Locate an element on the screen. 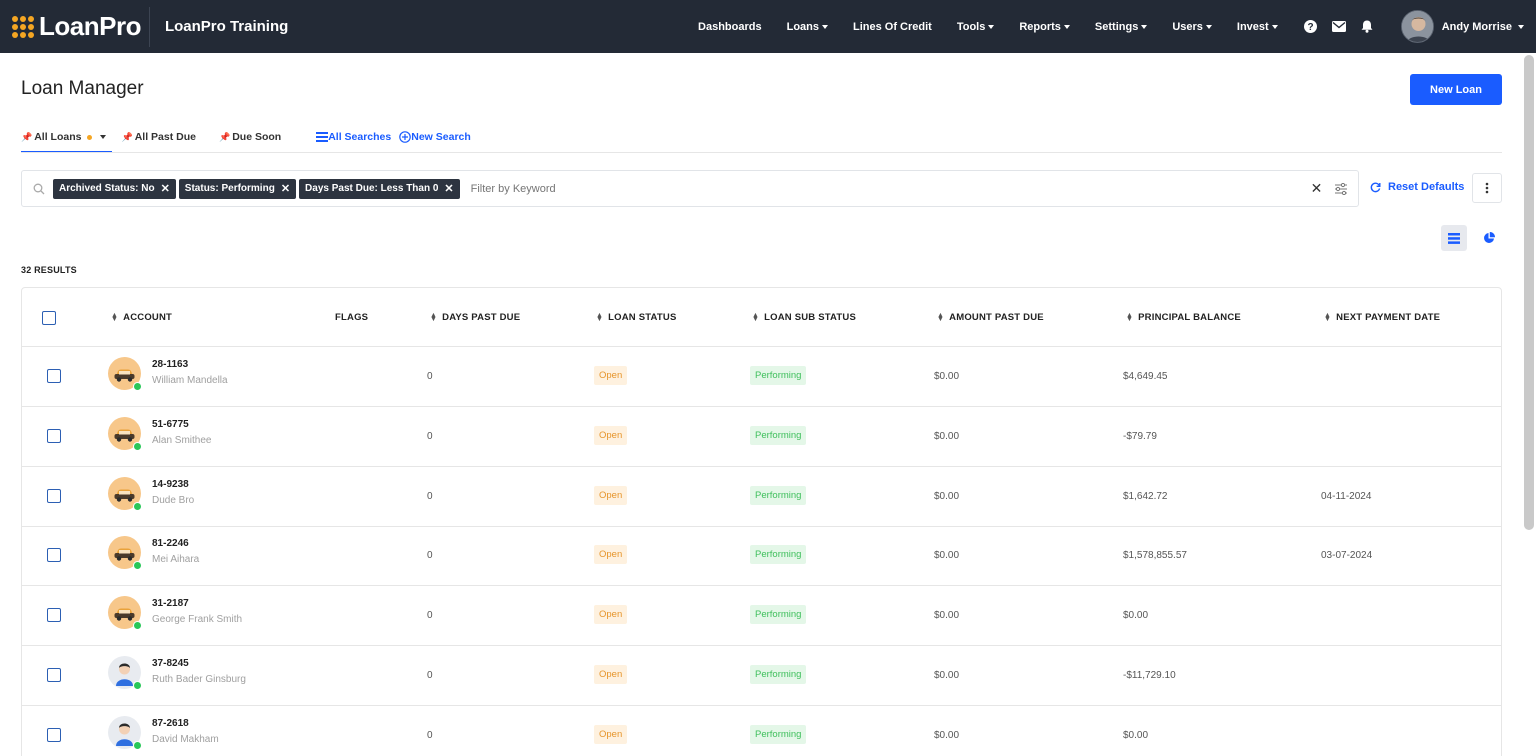 The width and height of the screenshot is (1536, 756). column-header-account: ▲ ▼ ACCOUNT is located at coordinates (141, 317).